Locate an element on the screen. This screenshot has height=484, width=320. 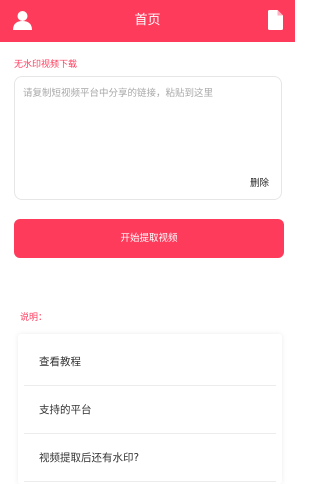
list-item-platforms: 支持的平台 is located at coordinates (150, 410).